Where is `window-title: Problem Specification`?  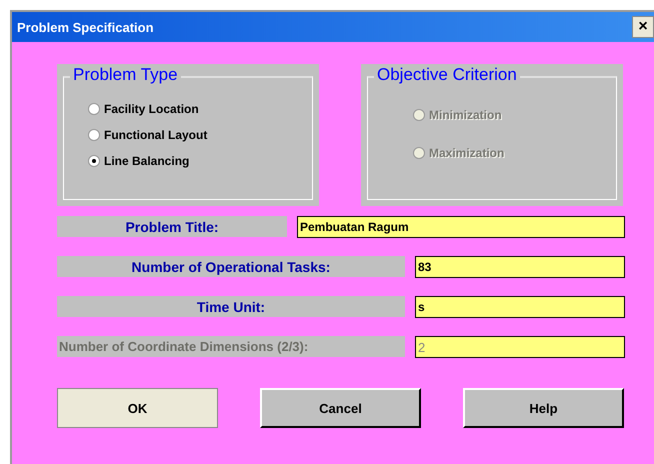
window-title: Problem Specification is located at coordinates (85, 27).